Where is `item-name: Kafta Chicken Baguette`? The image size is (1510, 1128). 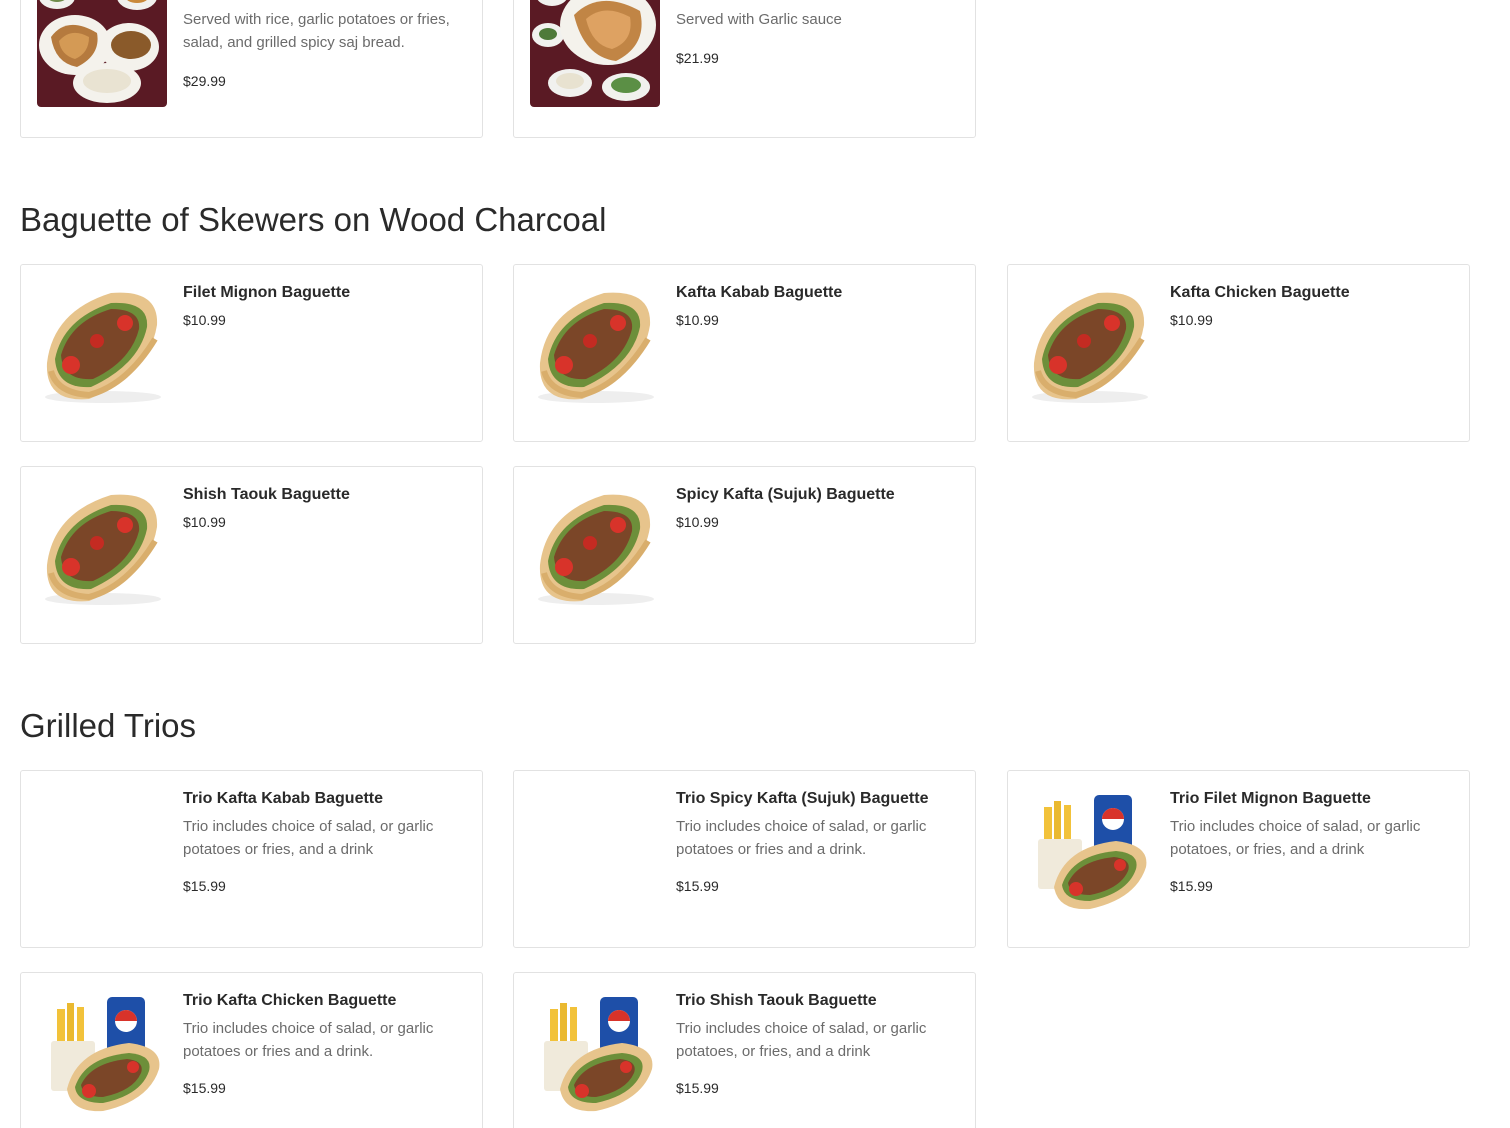
item-name: Kafta Chicken Baguette is located at coordinates (1260, 292).